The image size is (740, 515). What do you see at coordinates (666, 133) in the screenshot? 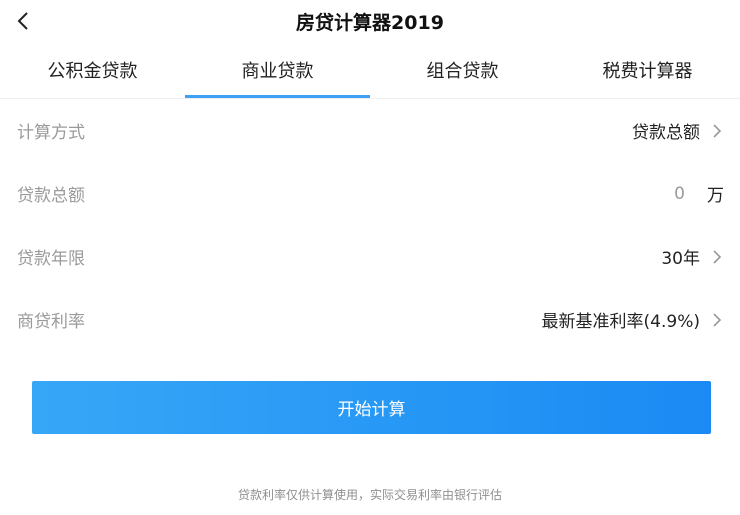
I see `calc-method-value: 贷款总额` at bounding box center [666, 133].